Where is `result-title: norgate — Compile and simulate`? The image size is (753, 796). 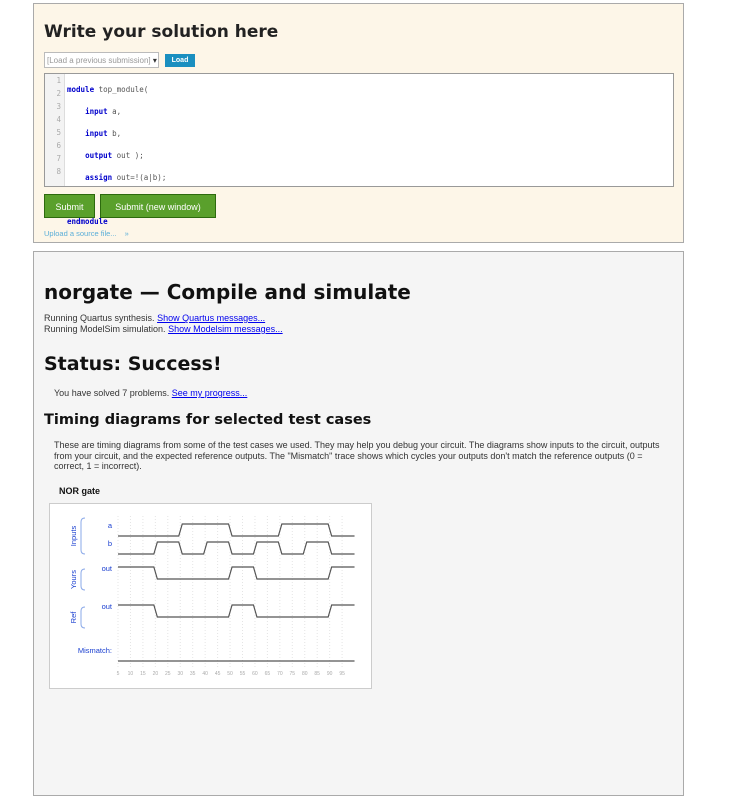 result-title: norgate — Compile and simulate is located at coordinates (227, 292).